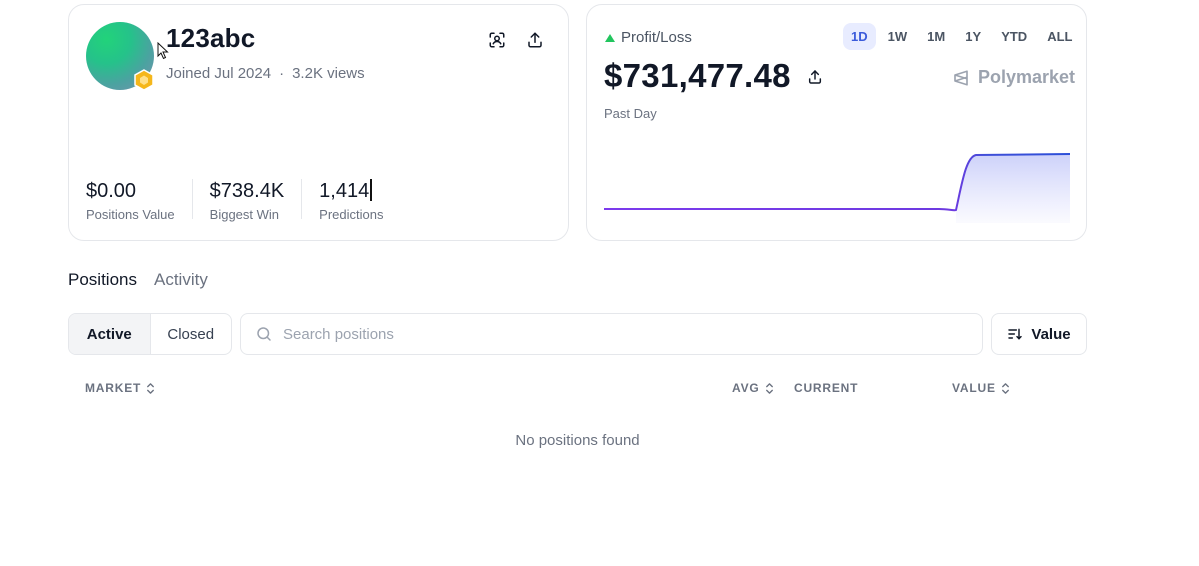 The image size is (1199, 566). I want to click on pnl-line-chart, so click(837, 188).